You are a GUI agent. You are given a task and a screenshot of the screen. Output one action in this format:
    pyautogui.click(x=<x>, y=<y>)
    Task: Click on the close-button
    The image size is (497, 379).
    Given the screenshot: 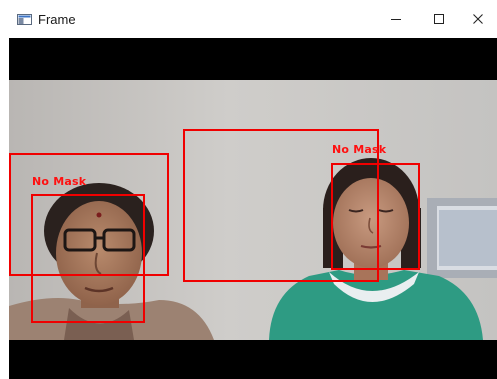 What is the action you would take?
    pyautogui.click(x=476, y=19)
    